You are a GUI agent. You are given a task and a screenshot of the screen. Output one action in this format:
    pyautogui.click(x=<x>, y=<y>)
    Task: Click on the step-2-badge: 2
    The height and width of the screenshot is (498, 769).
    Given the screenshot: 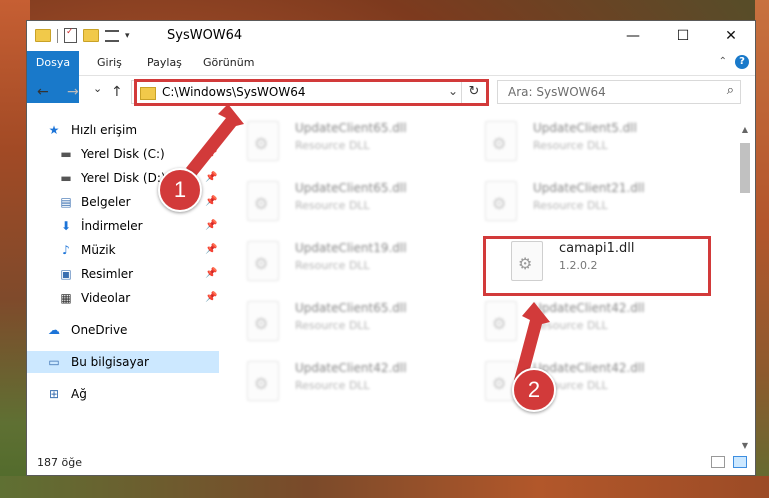 What is the action you would take?
    pyautogui.click(x=534, y=390)
    